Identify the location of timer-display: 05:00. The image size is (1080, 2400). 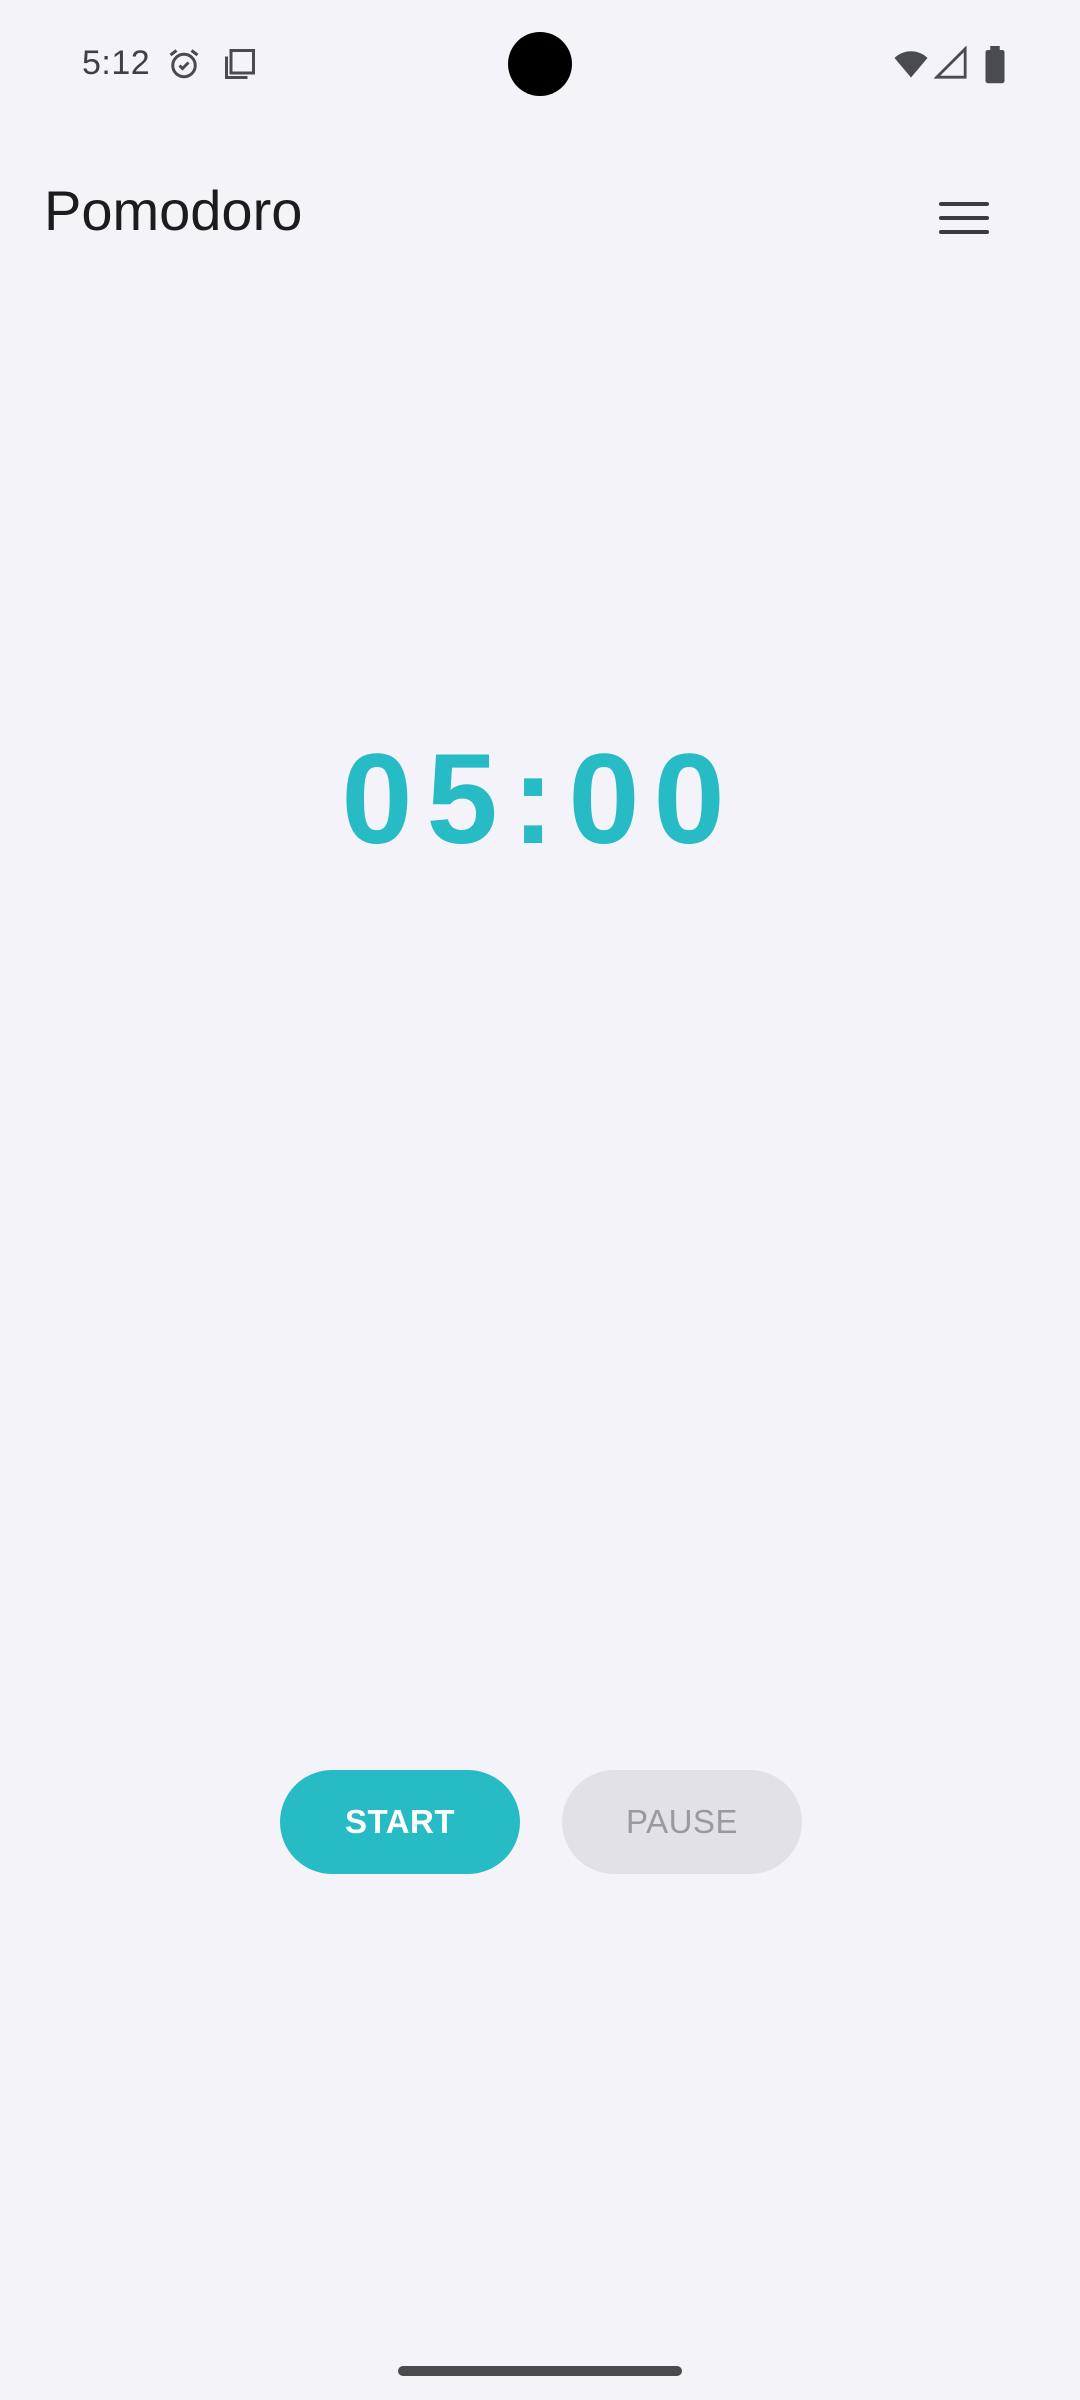
(540, 799).